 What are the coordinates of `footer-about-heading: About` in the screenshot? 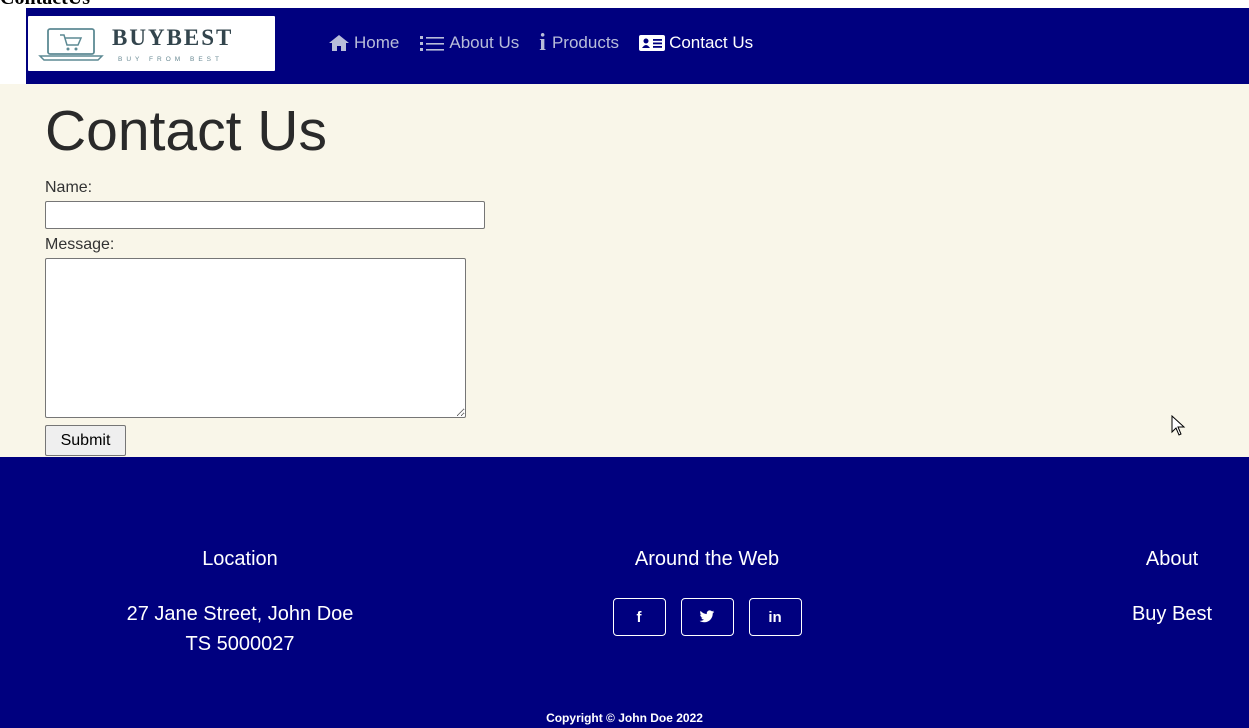 It's located at (1172, 559).